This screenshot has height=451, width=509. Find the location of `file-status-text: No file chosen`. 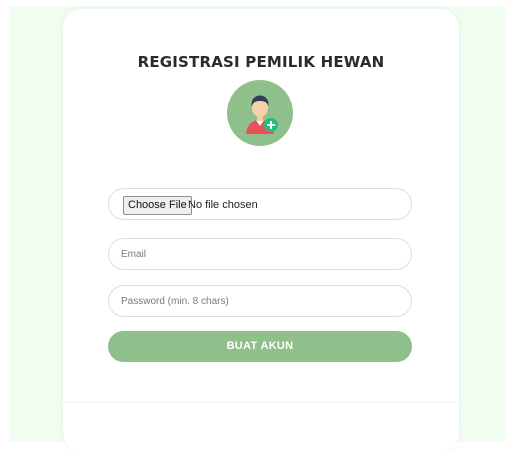

file-status-text: No file chosen is located at coordinates (223, 205).